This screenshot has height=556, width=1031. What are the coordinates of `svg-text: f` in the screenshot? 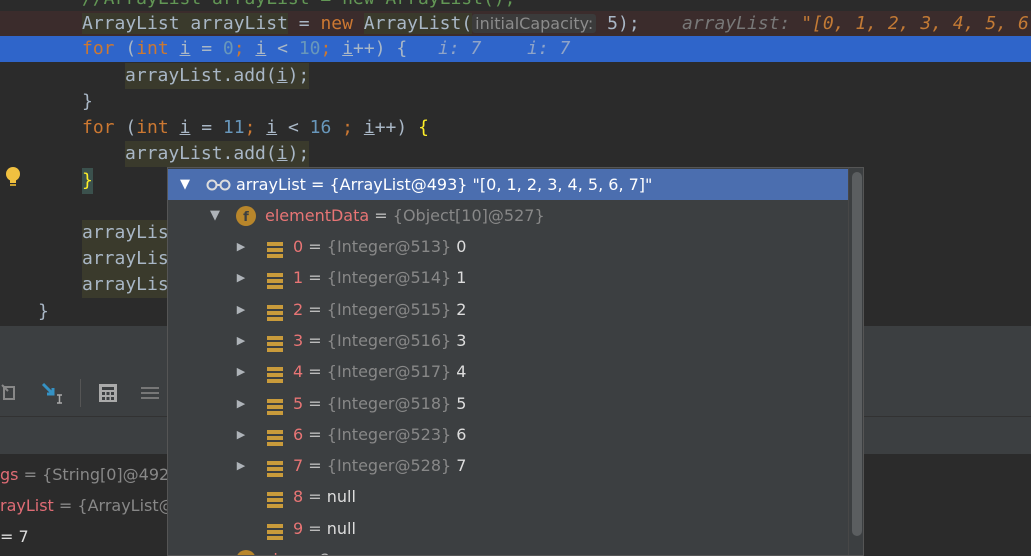 It's located at (246, 217).